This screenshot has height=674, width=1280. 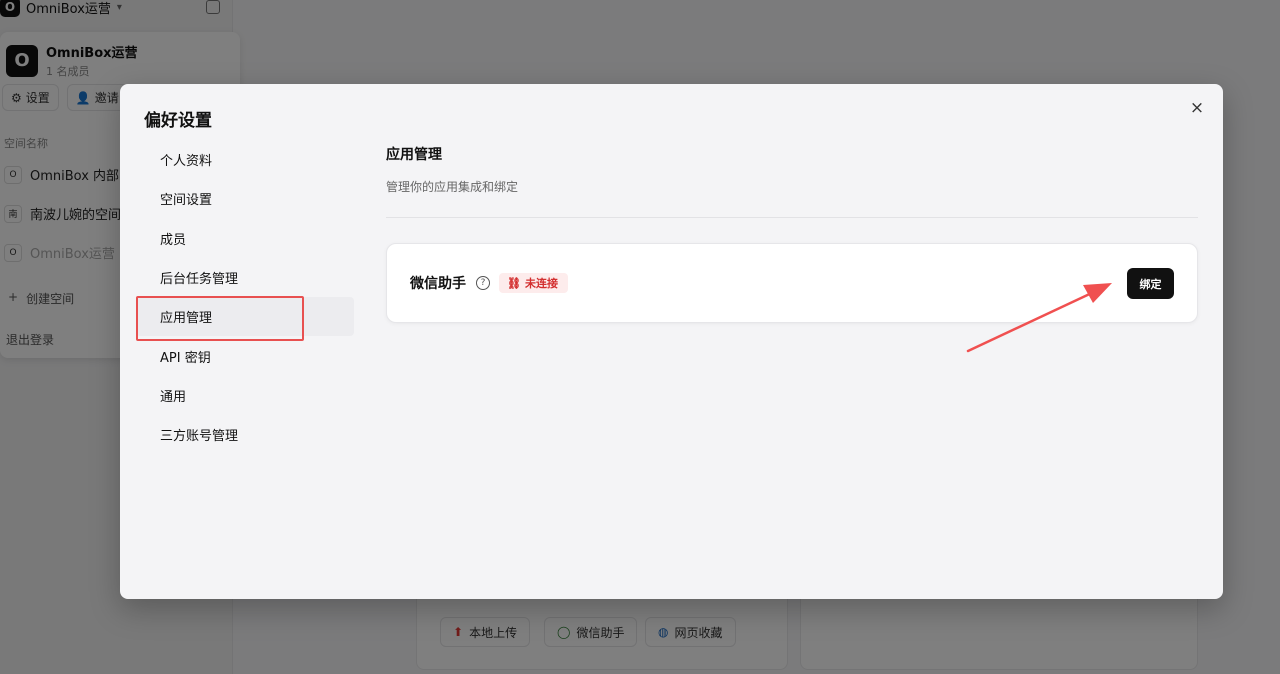 What do you see at coordinates (245, 277) in the screenshot?
I see `nav-item-background-tasks: 后台任务管理` at bounding box center [245, 277].